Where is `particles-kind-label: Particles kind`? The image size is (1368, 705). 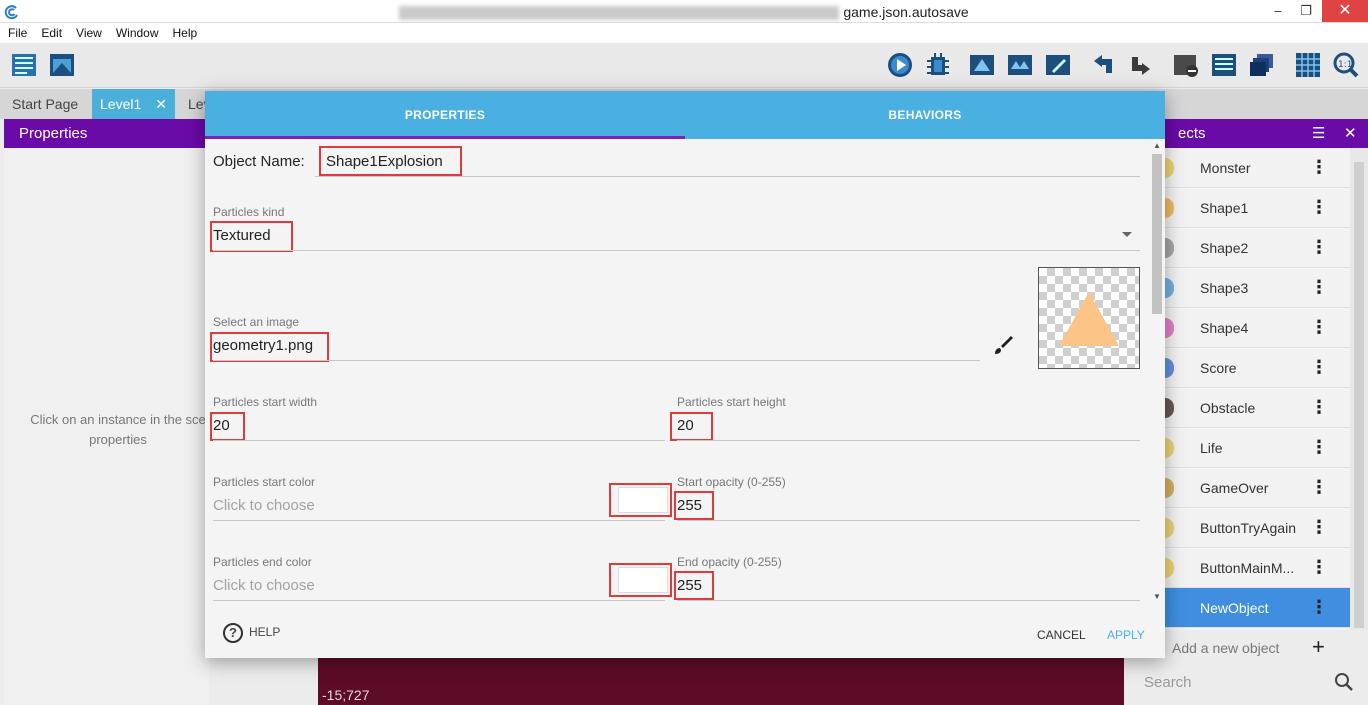 particles-kind-label: Particles kind is located at coordinates (249, 212).